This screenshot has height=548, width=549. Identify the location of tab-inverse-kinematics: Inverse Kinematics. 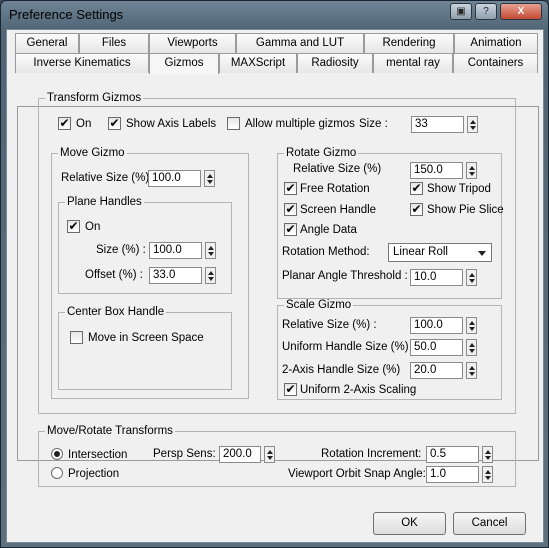
(82, 63).